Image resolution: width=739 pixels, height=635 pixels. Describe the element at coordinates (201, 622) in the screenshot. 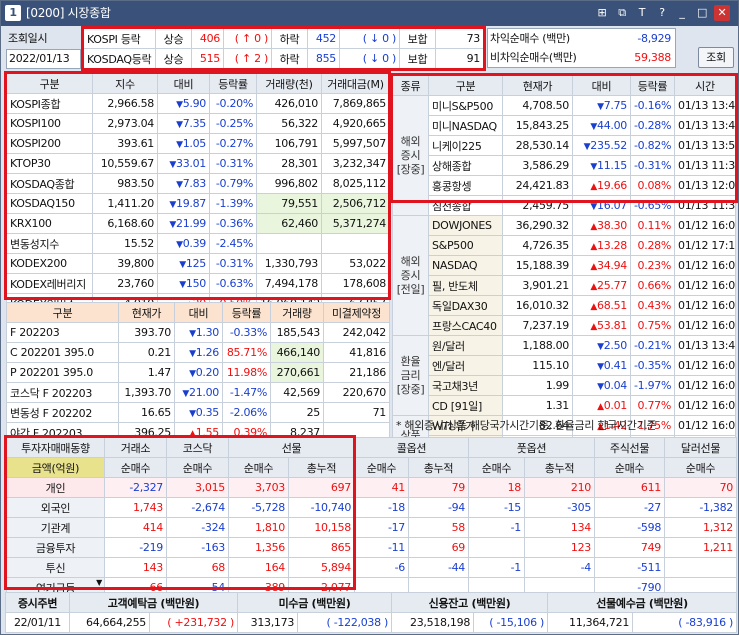

I see `deposit-change-value: +231,732` at that location.